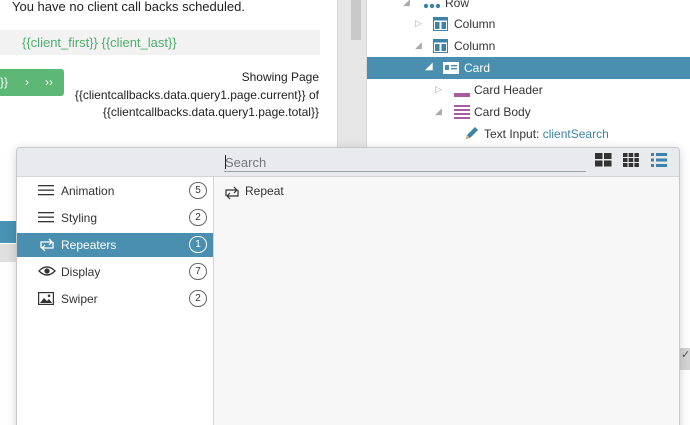 The width and height of the screenshot is (690, 425). I want to click on category-repeaters: Repeaters 1, so click(115, 245).